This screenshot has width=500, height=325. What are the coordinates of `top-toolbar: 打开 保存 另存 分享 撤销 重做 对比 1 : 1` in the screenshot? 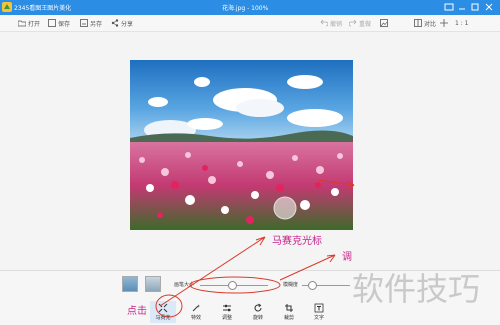 It's located at (250, 23).